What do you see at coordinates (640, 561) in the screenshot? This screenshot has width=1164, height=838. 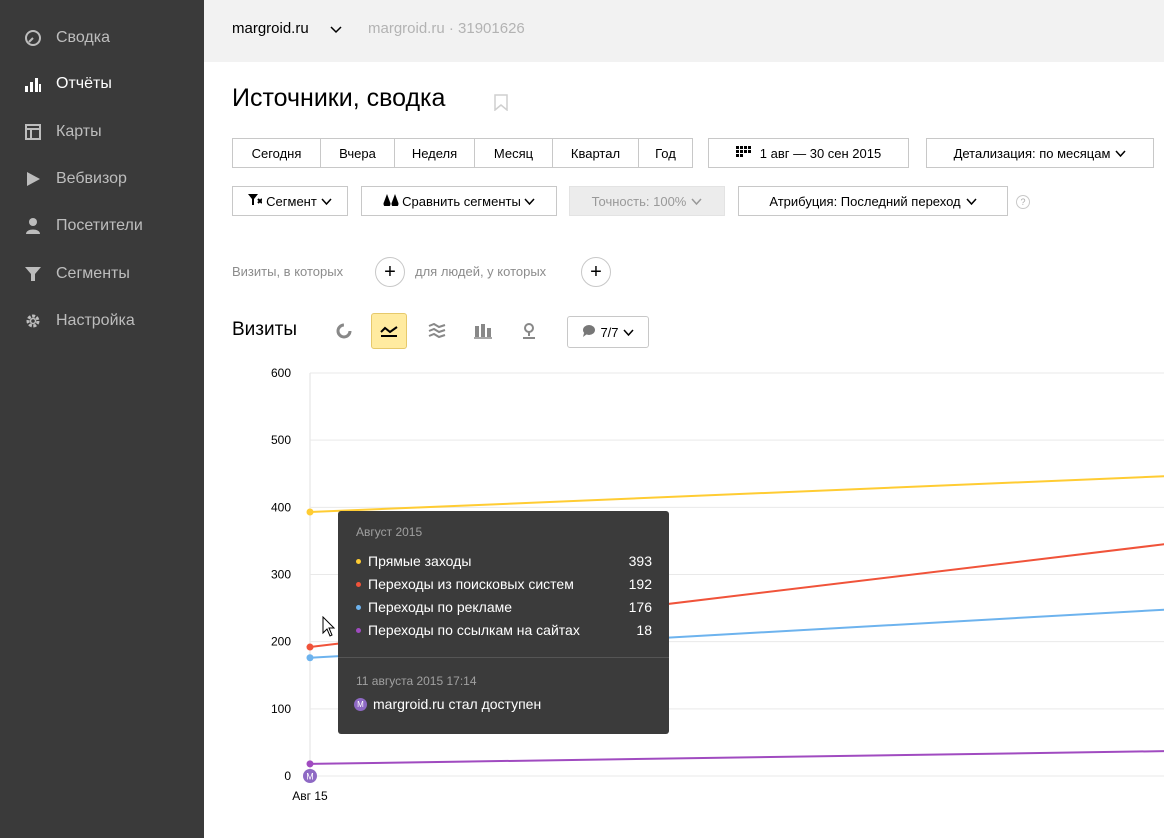 I see `tooltip-series-value: 393` at bounding box center [640, 561].